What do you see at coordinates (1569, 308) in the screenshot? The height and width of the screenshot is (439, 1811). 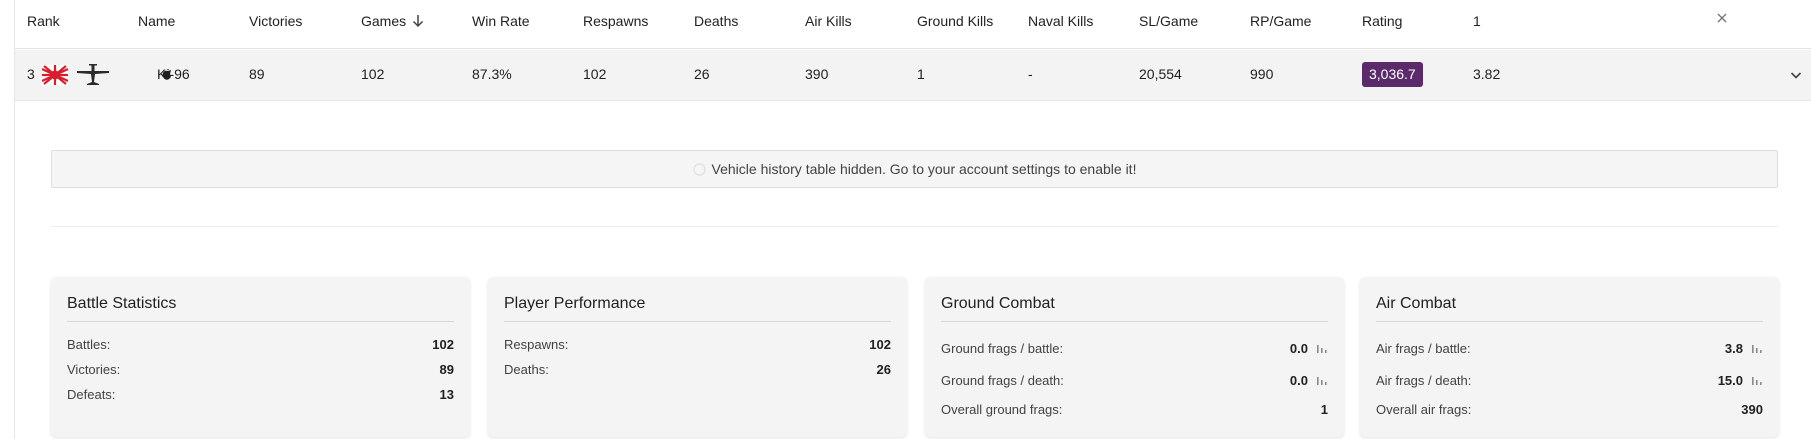 I see `card-title: Air Combat` at bounding box center [1569, 308].